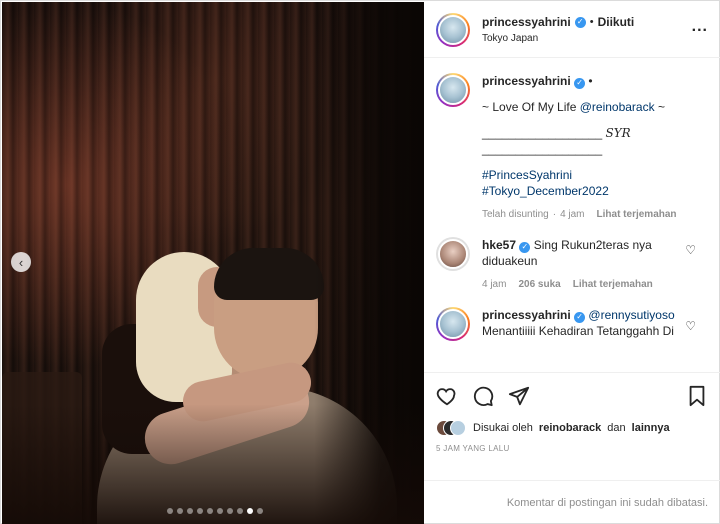  I want to click on comment-text: Sing Rukun2teras nya, so click(592, 245).